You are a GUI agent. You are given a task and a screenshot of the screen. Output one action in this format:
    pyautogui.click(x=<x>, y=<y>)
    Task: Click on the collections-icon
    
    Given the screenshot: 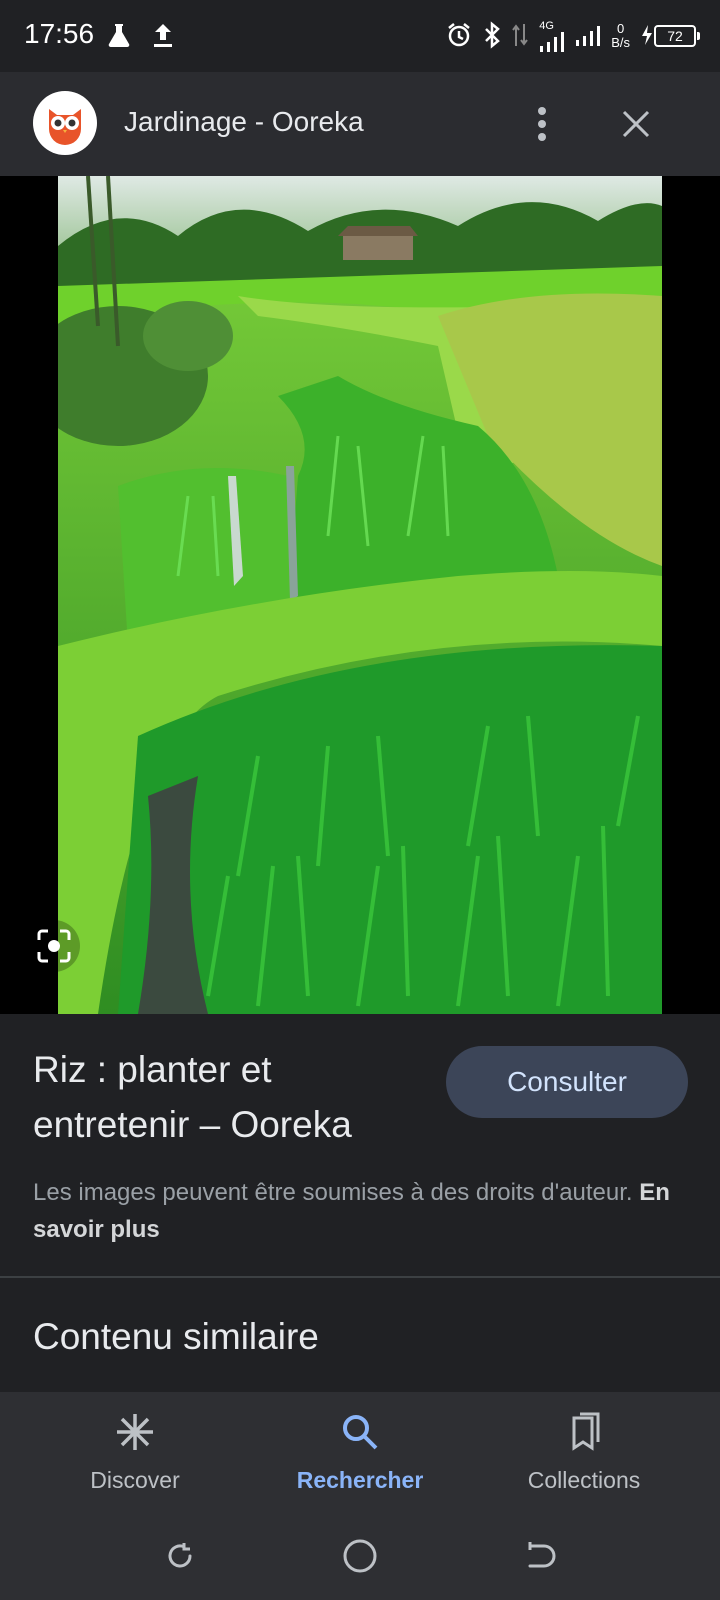 What is the action you would take?
    pyautogui.click(x=584, y=1434)
    